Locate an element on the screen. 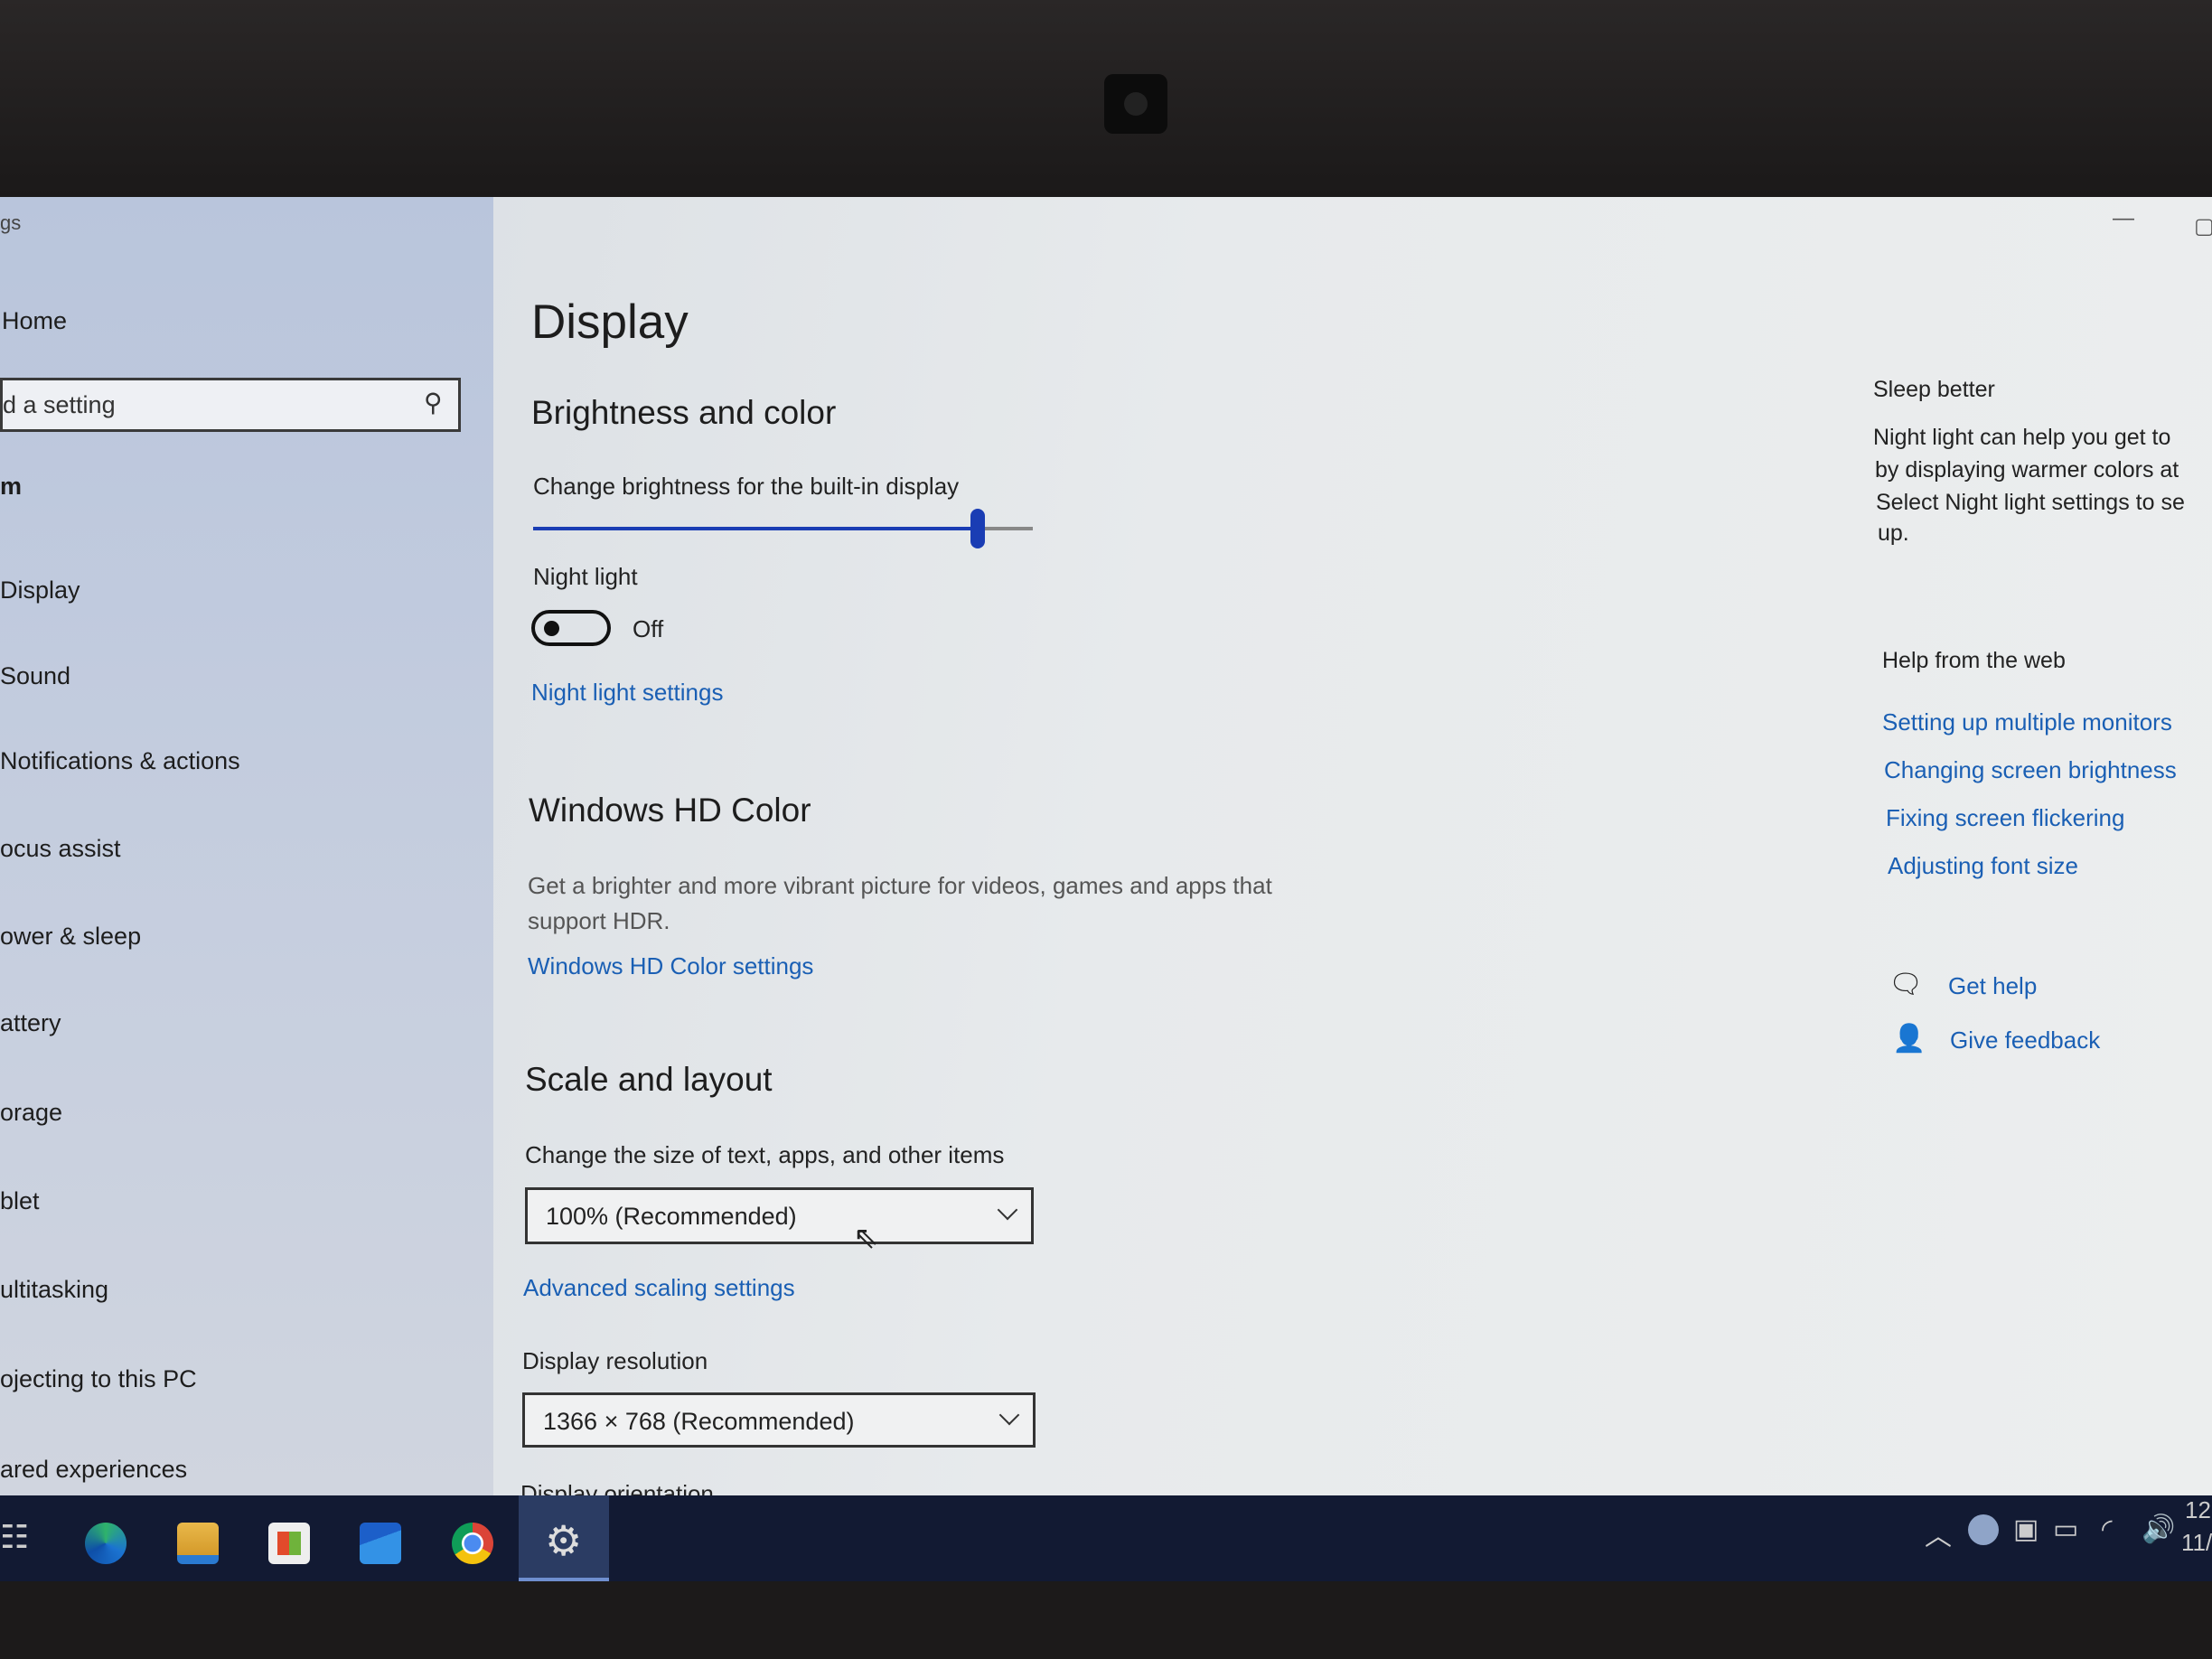 The width and height of the screenshot is (2212, 1659). hd-color-heading: Windows HD Color is located at coordinates (670, 810).